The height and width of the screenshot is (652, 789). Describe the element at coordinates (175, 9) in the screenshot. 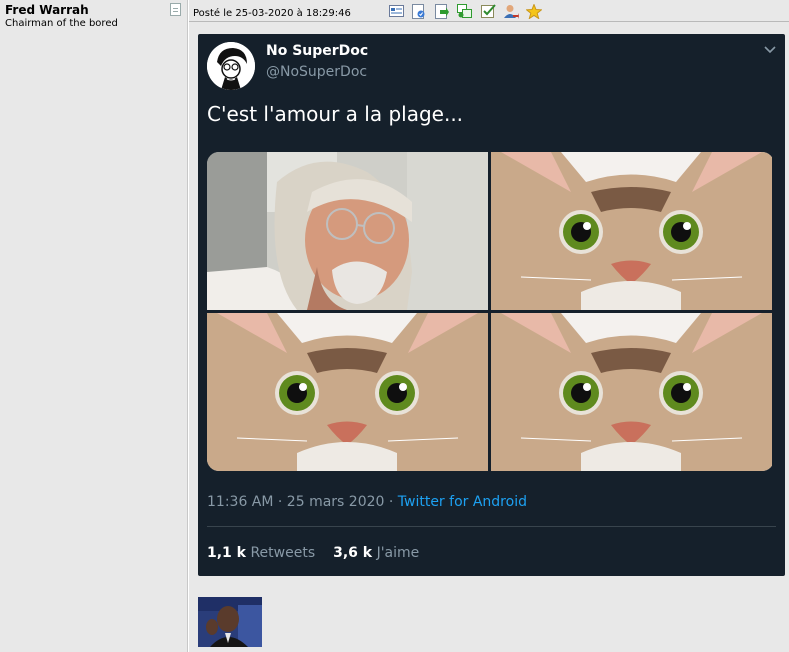

I see `profile-page-icon` at that location.